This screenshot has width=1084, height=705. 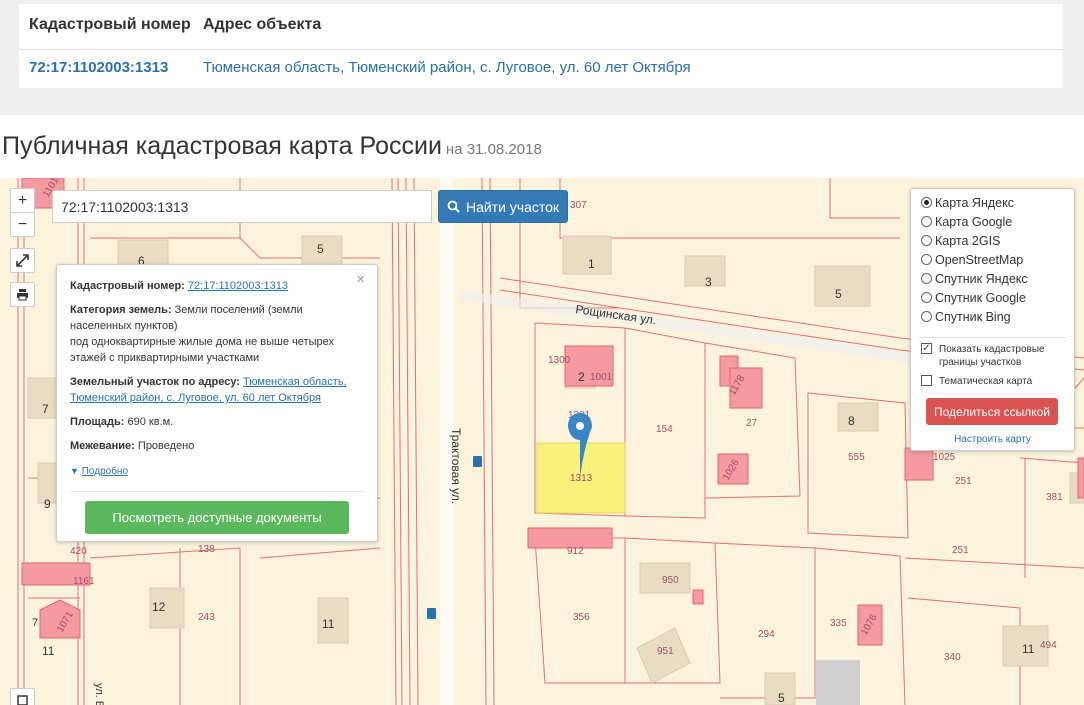 I want to click on page-title-text: Публичная кадастровая карта России, so click(x=222, y=146).